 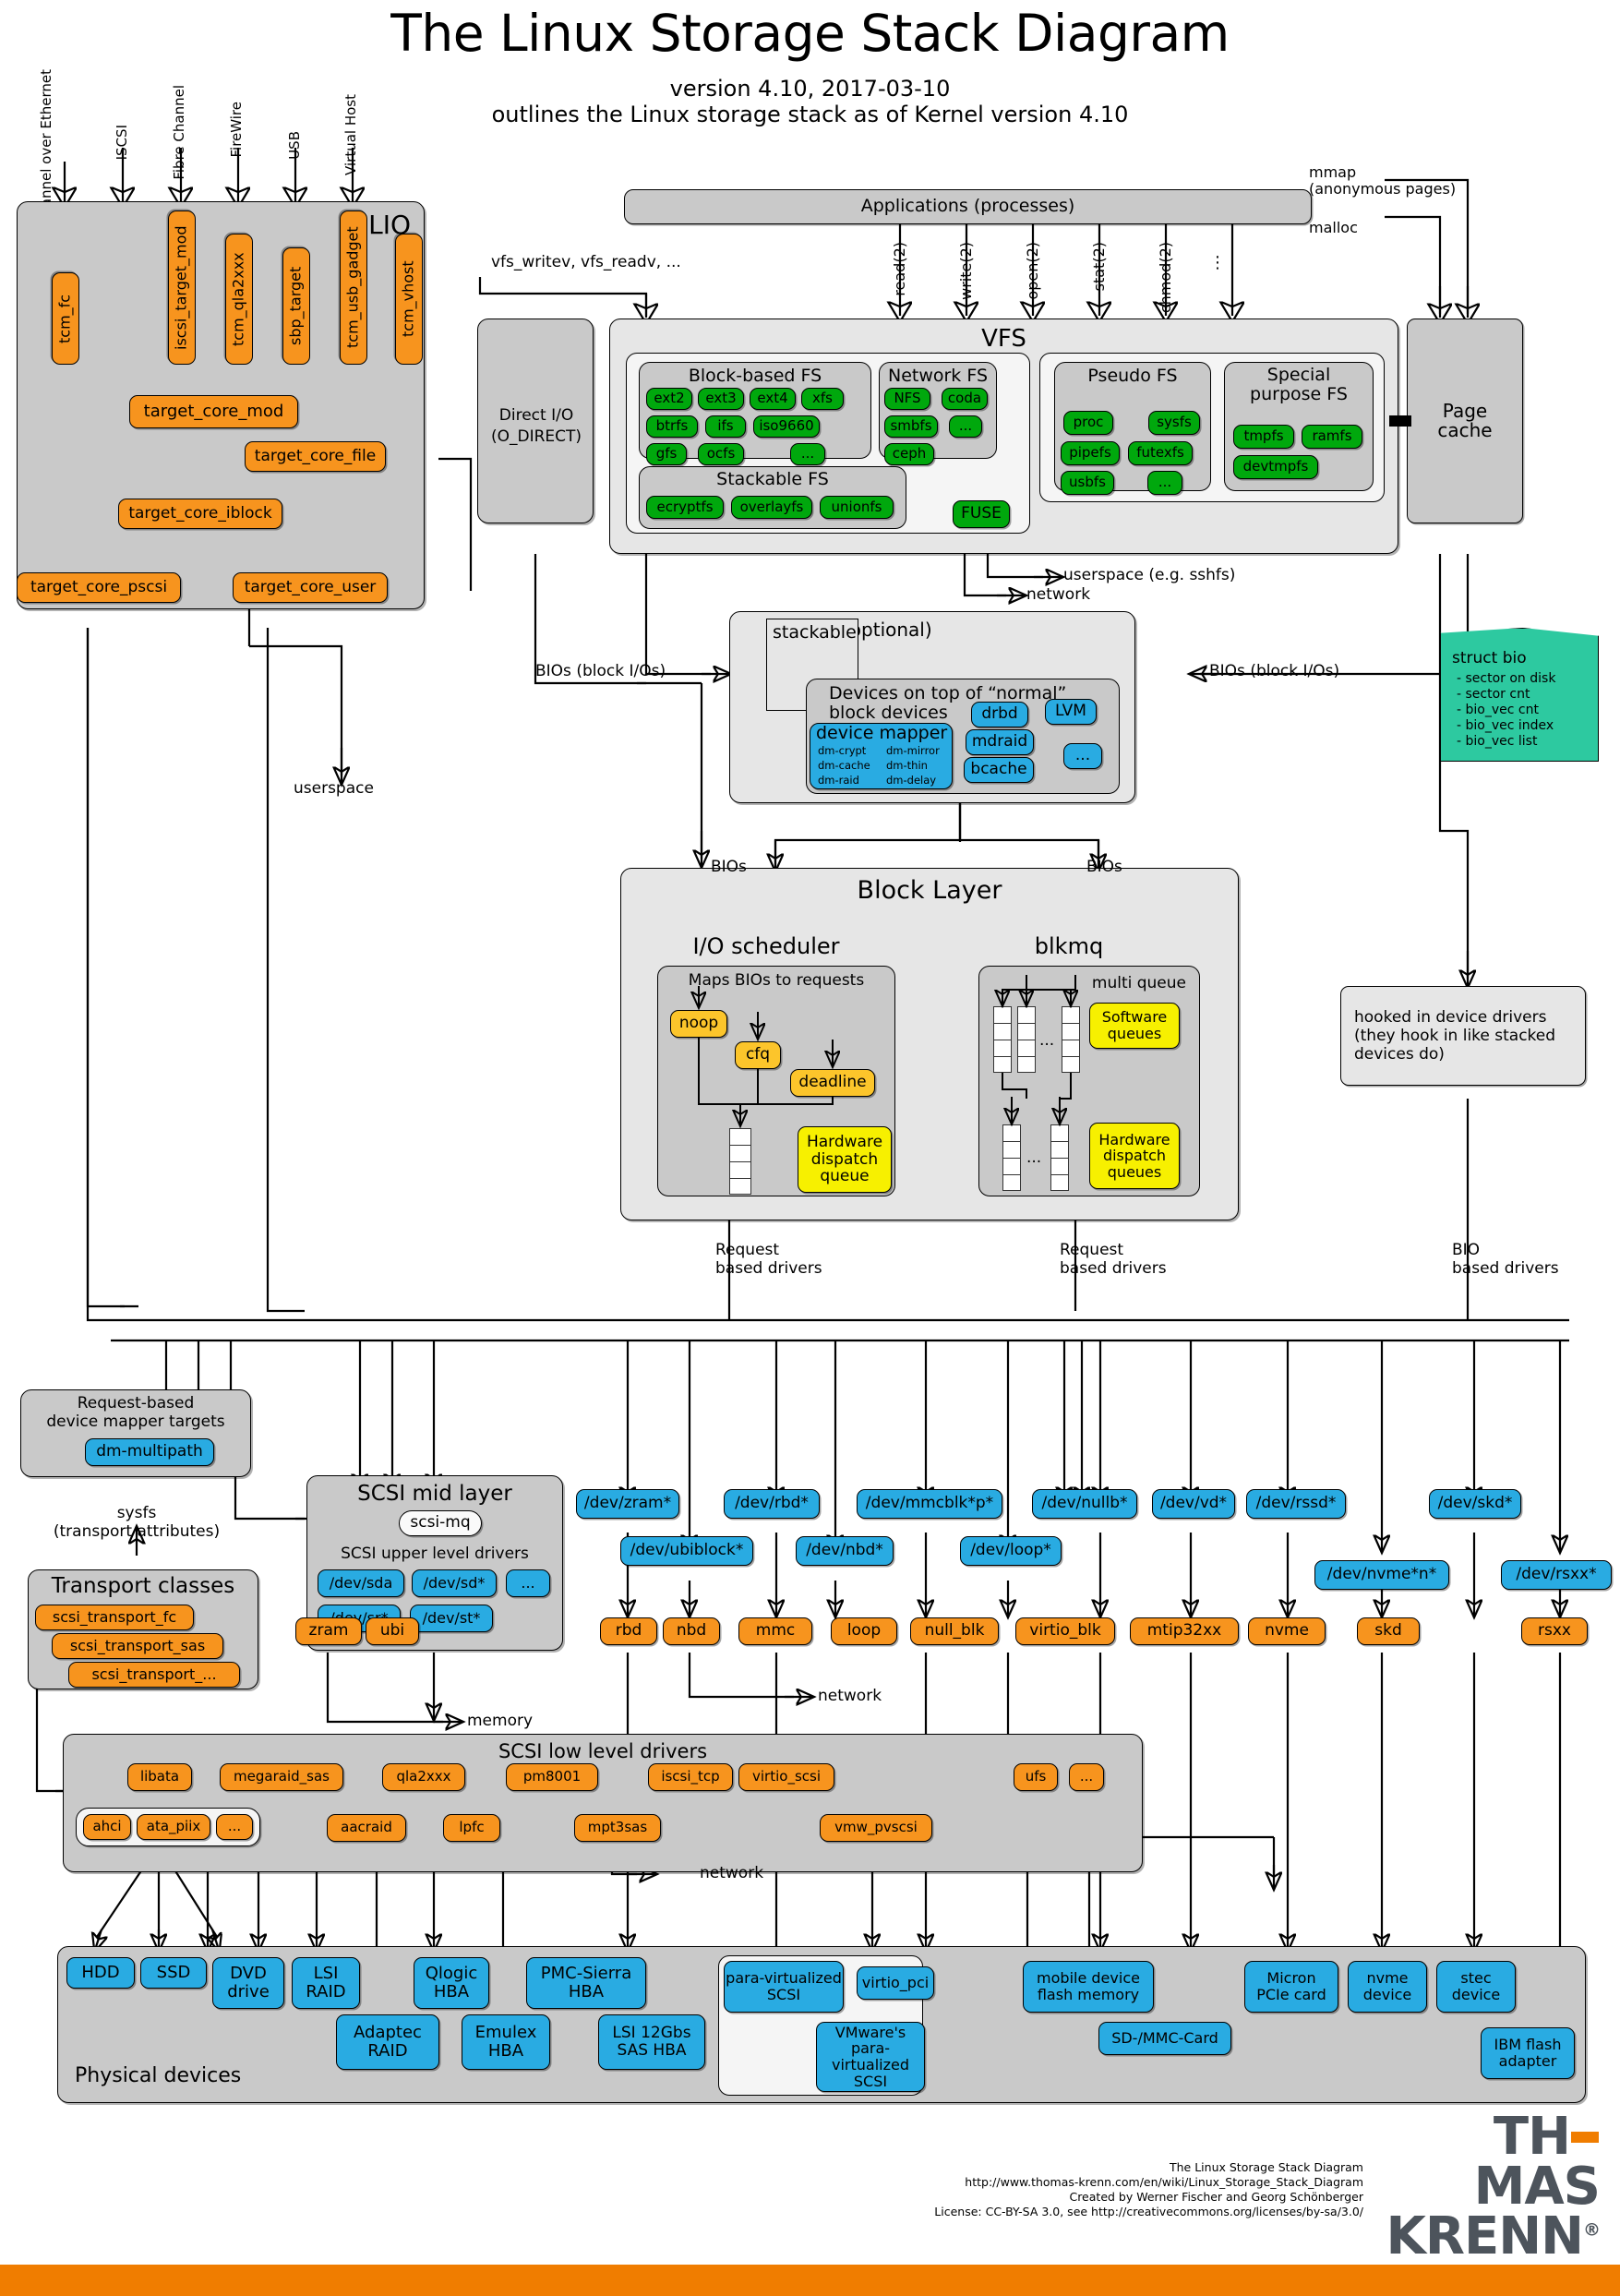 What do you see at coordinates (1387, 1987) in the screenshot?
I see `phys-nvme-device: nvme device` at bounding box center [1387, 1987].